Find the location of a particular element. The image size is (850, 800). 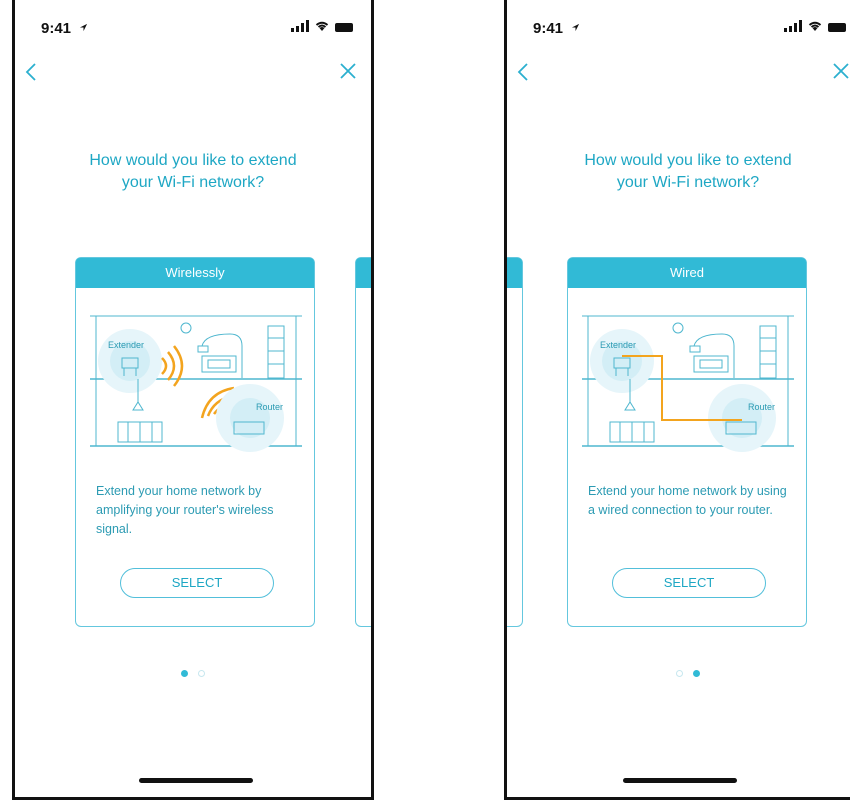

wired-home-illustration: Extender Router is located at coordinates (688, 383).